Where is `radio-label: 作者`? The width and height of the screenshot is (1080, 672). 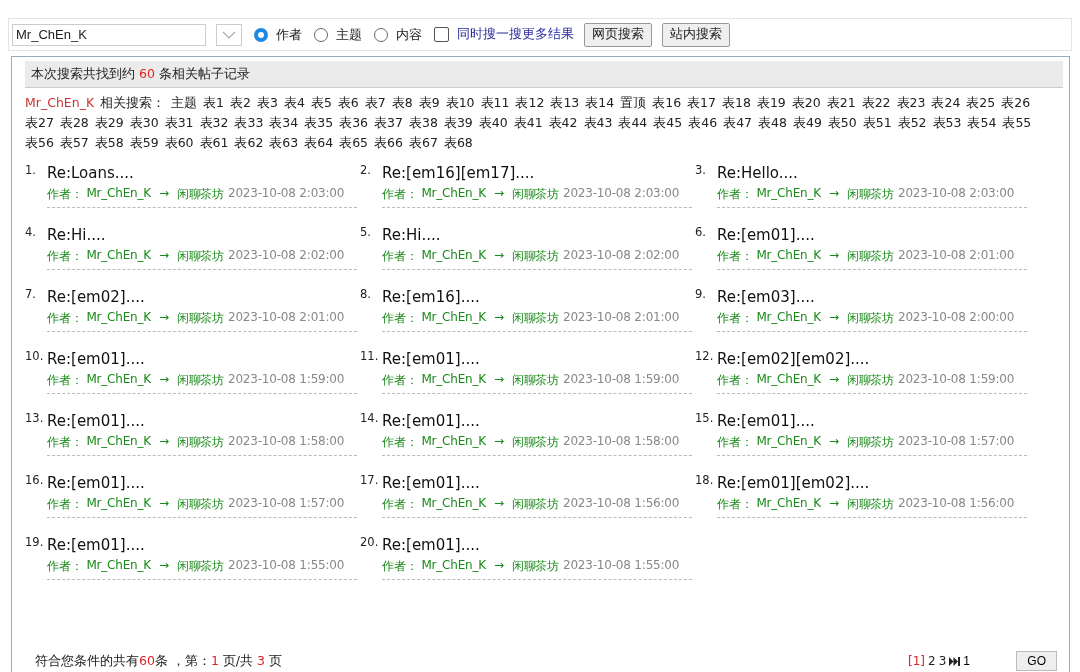 radio-label: 作者 is located at coordinates (289, 34).